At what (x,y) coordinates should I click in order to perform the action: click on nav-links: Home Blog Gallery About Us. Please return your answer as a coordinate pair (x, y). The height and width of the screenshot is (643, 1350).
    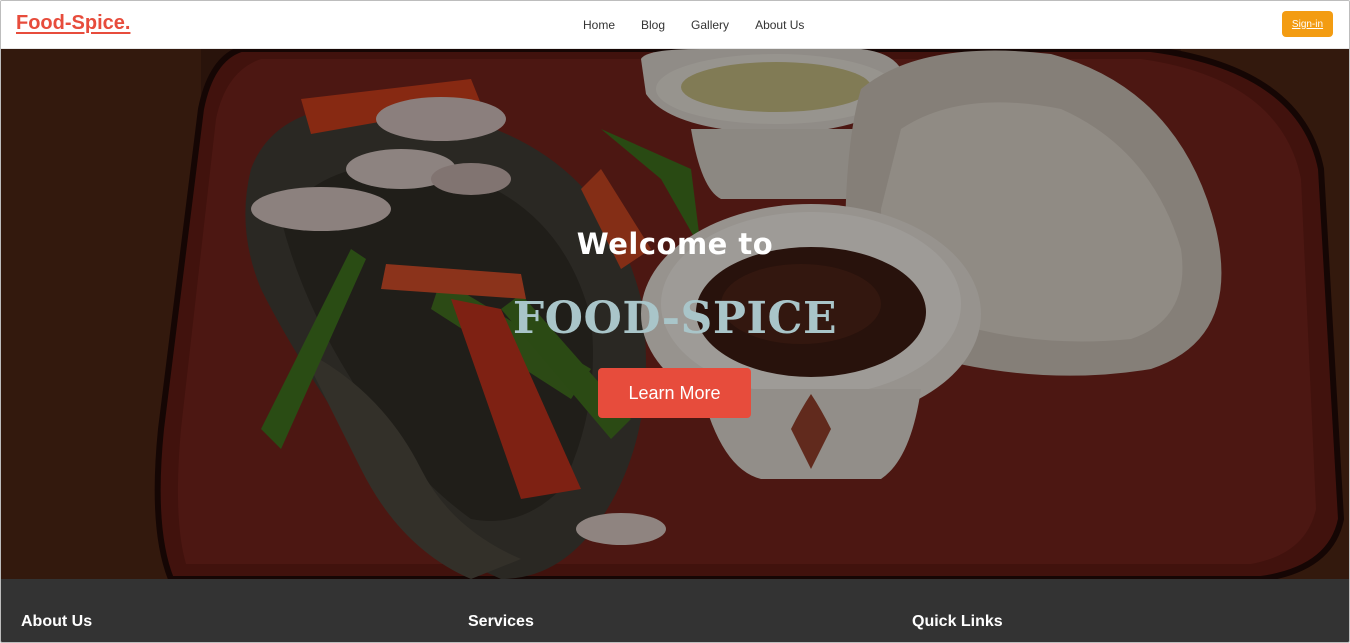
    Looking at the image, I should click on (706, 25).